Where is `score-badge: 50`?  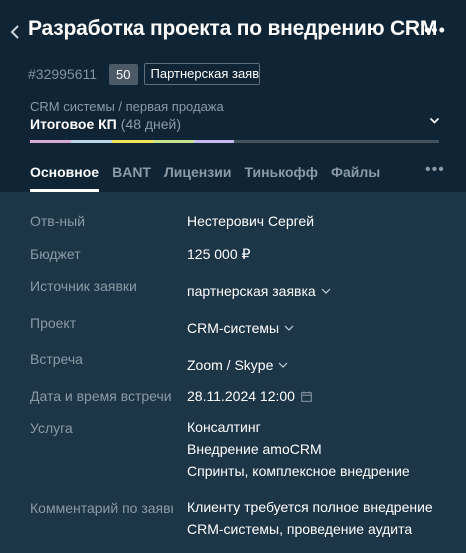
score-badge: 50 is located at coordinates (123, 74).